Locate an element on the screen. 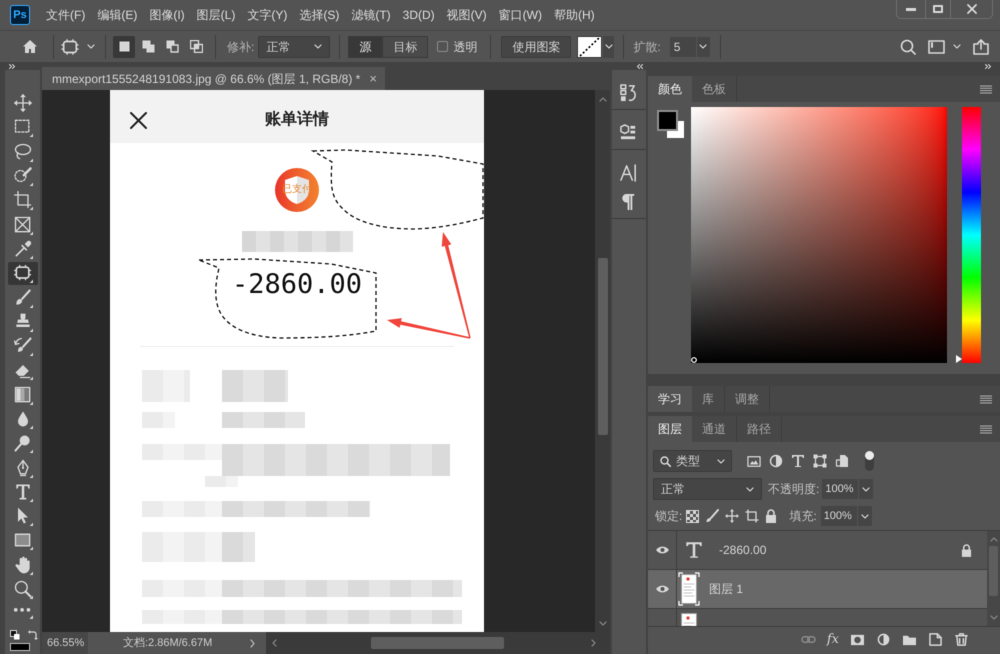 Image resolution: width=1000 pixels, height=654 pixels. menu-item: 选择(S) is located at coordinates (319, 15).